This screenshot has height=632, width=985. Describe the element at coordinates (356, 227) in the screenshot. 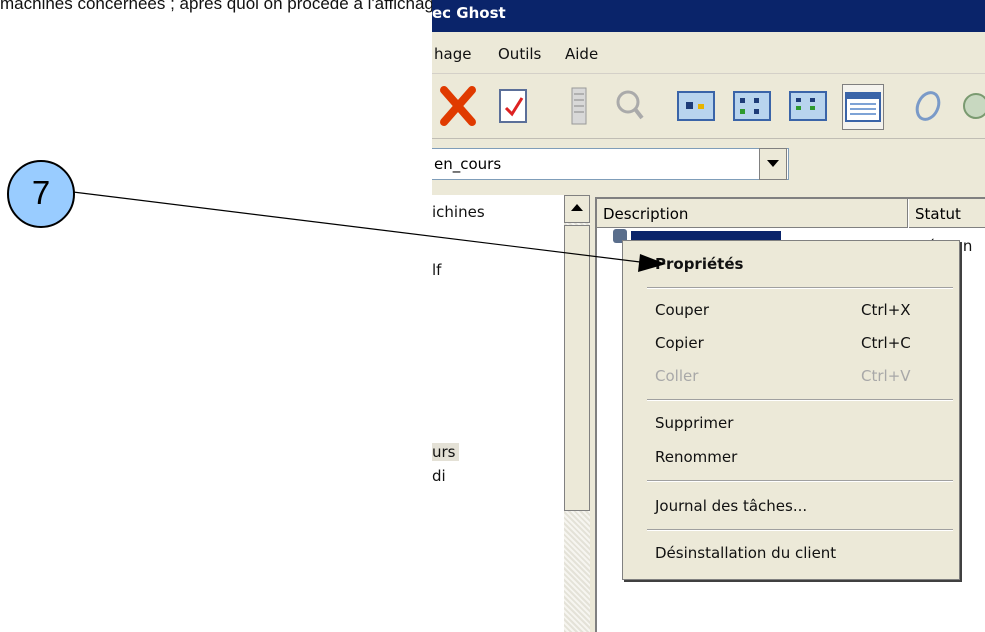

I see `callout-line` at that location.